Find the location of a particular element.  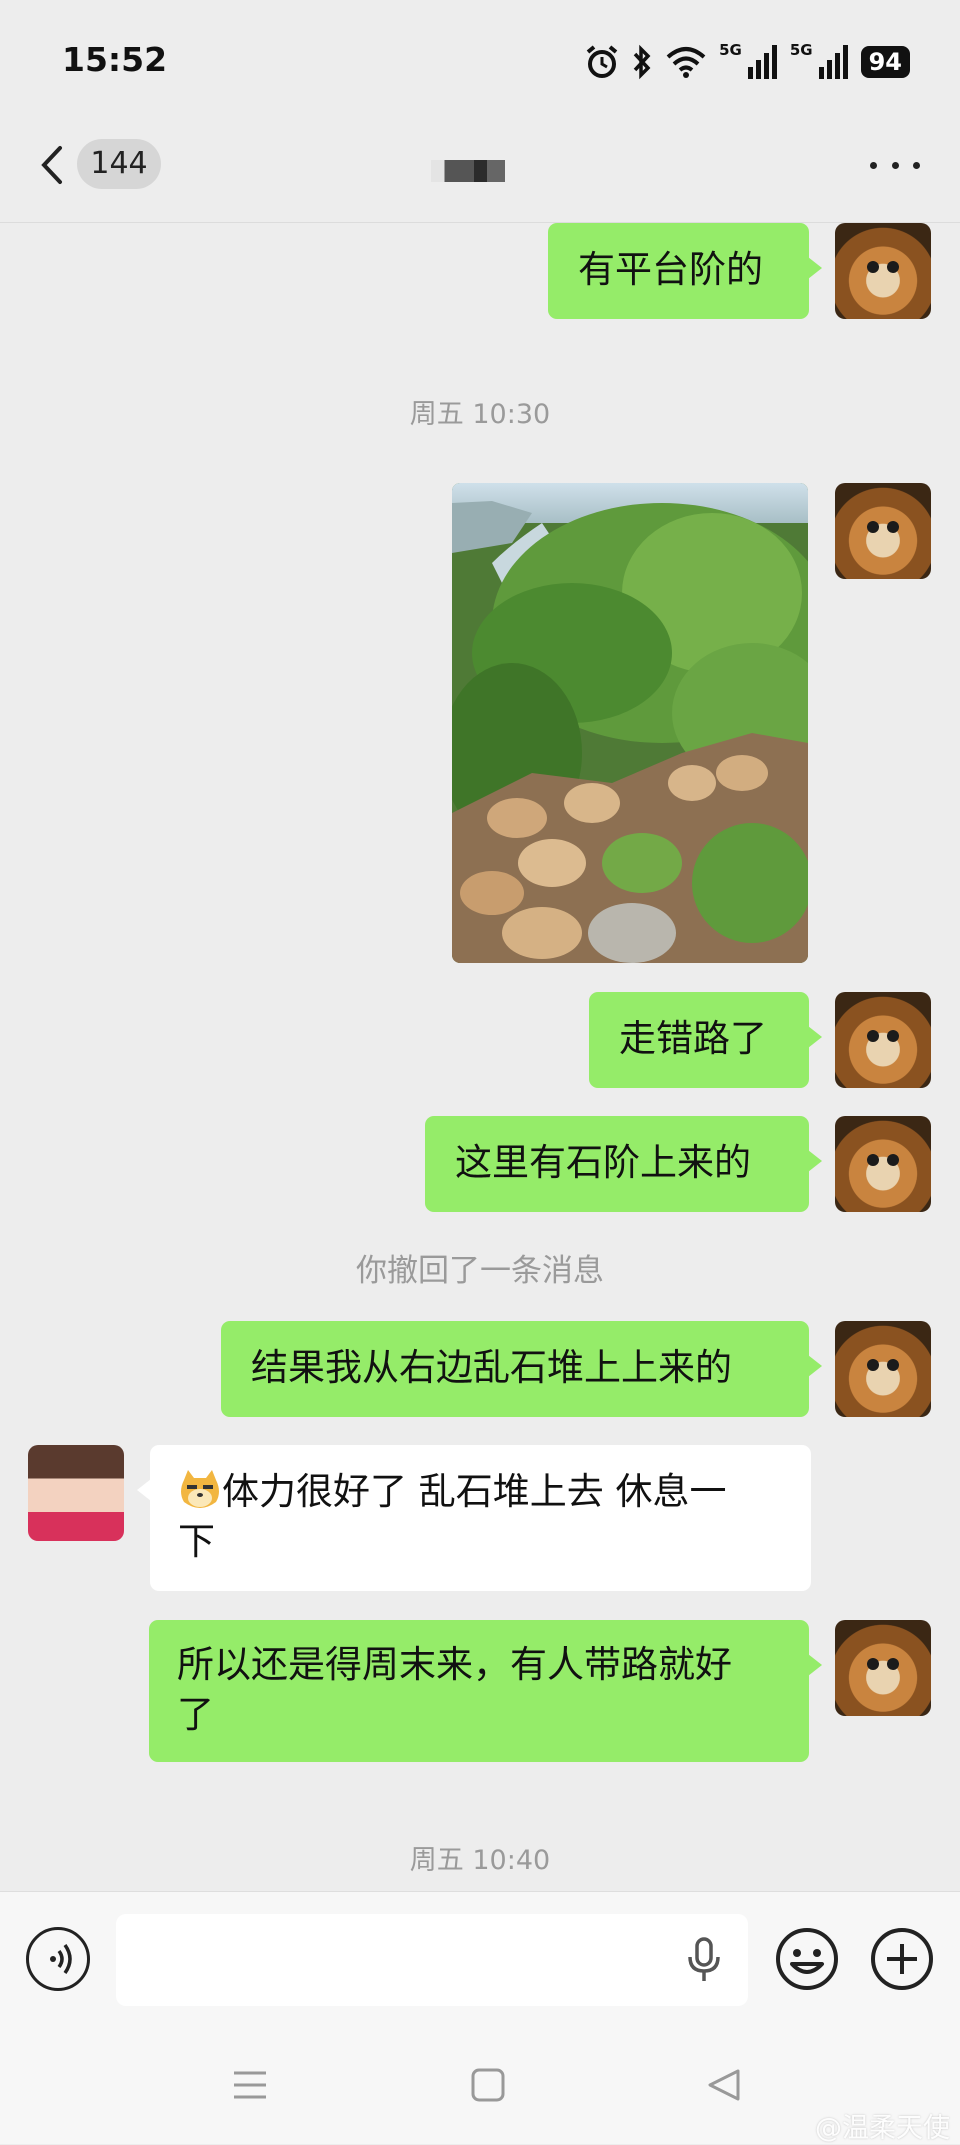

unread-count-badge: 144 is located at coordinates (119, 164).